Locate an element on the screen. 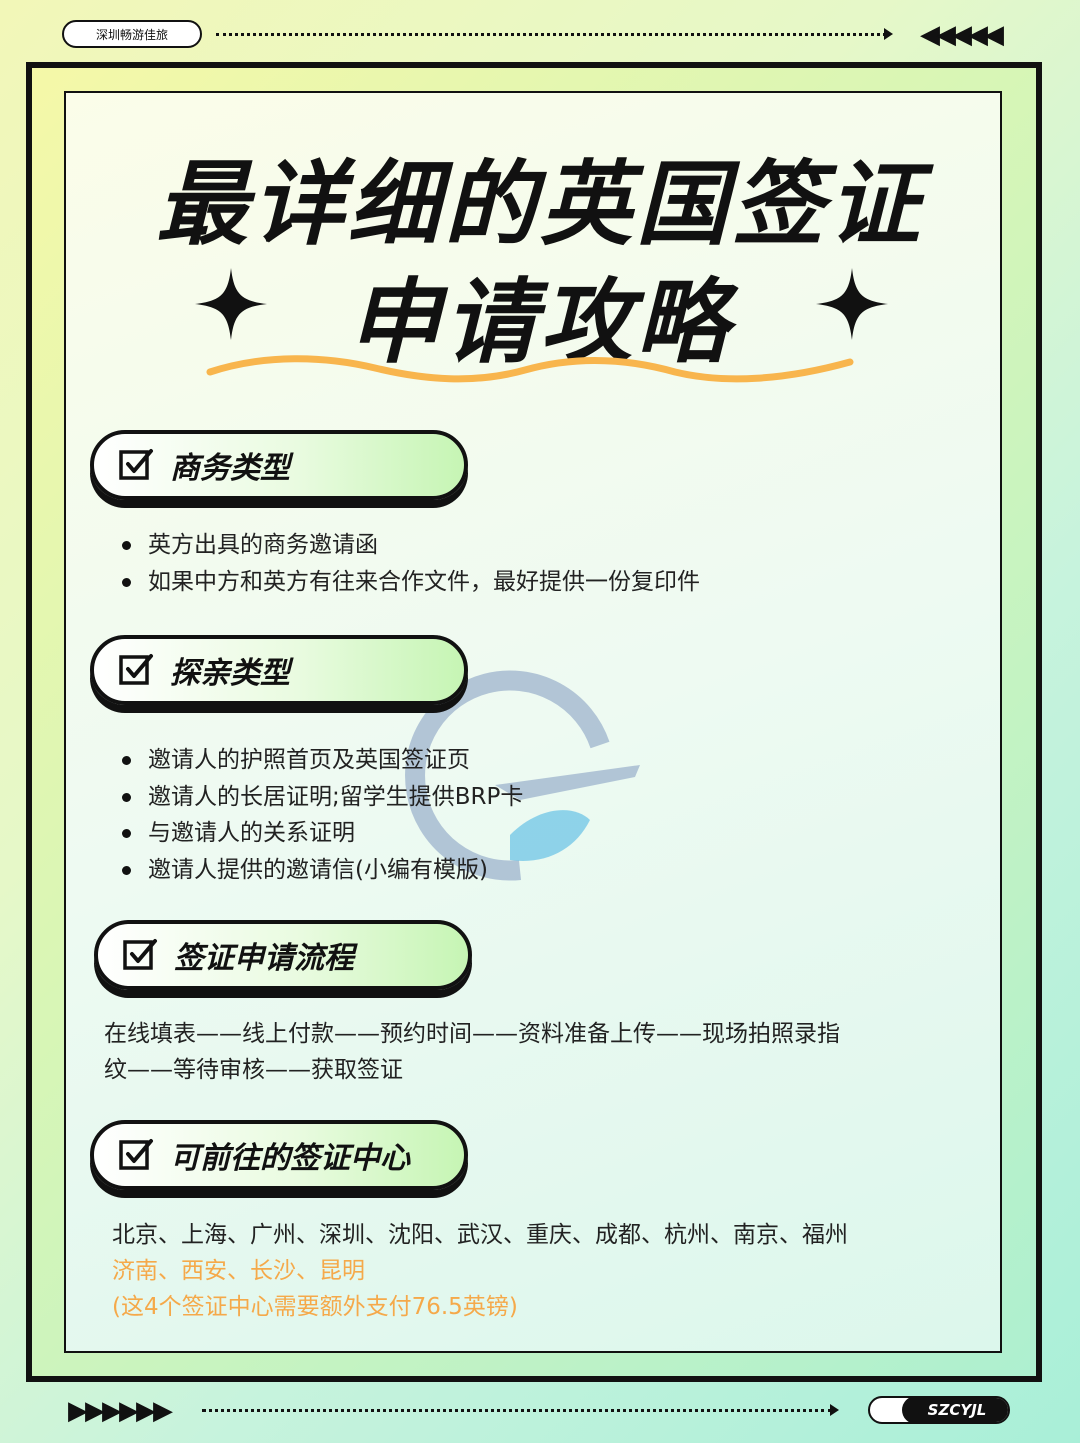  list-item: 与邀请人的关系证明 is located at coordinates (321, 833).